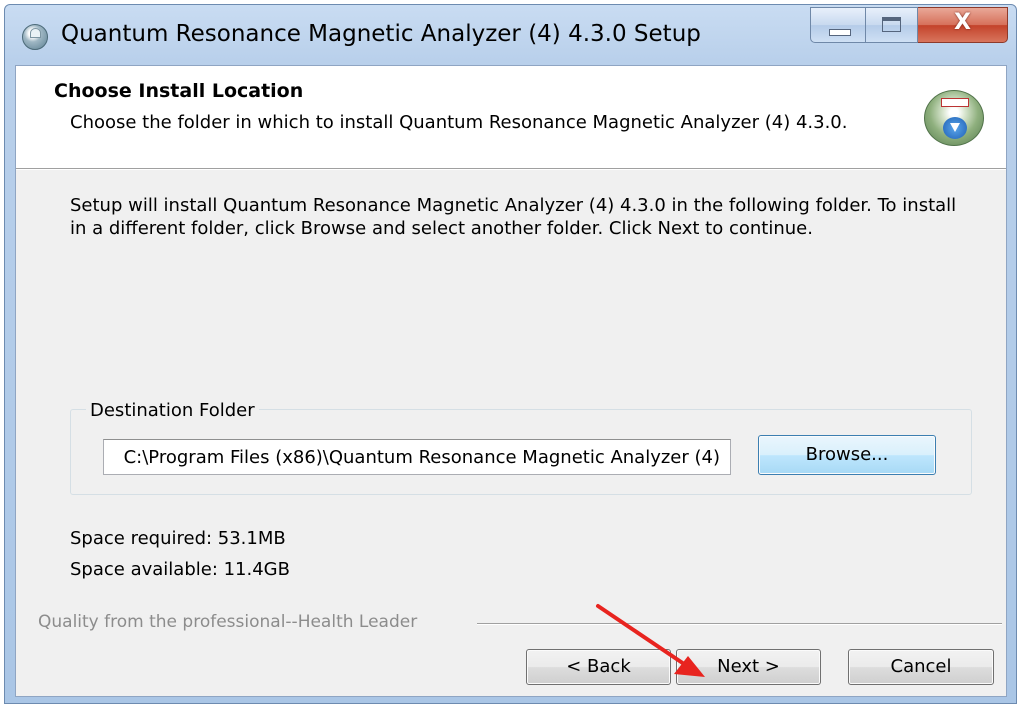  Describe the element at coordinates (598, 667) in the screenshot. I see `back-button: < Back` at that location.